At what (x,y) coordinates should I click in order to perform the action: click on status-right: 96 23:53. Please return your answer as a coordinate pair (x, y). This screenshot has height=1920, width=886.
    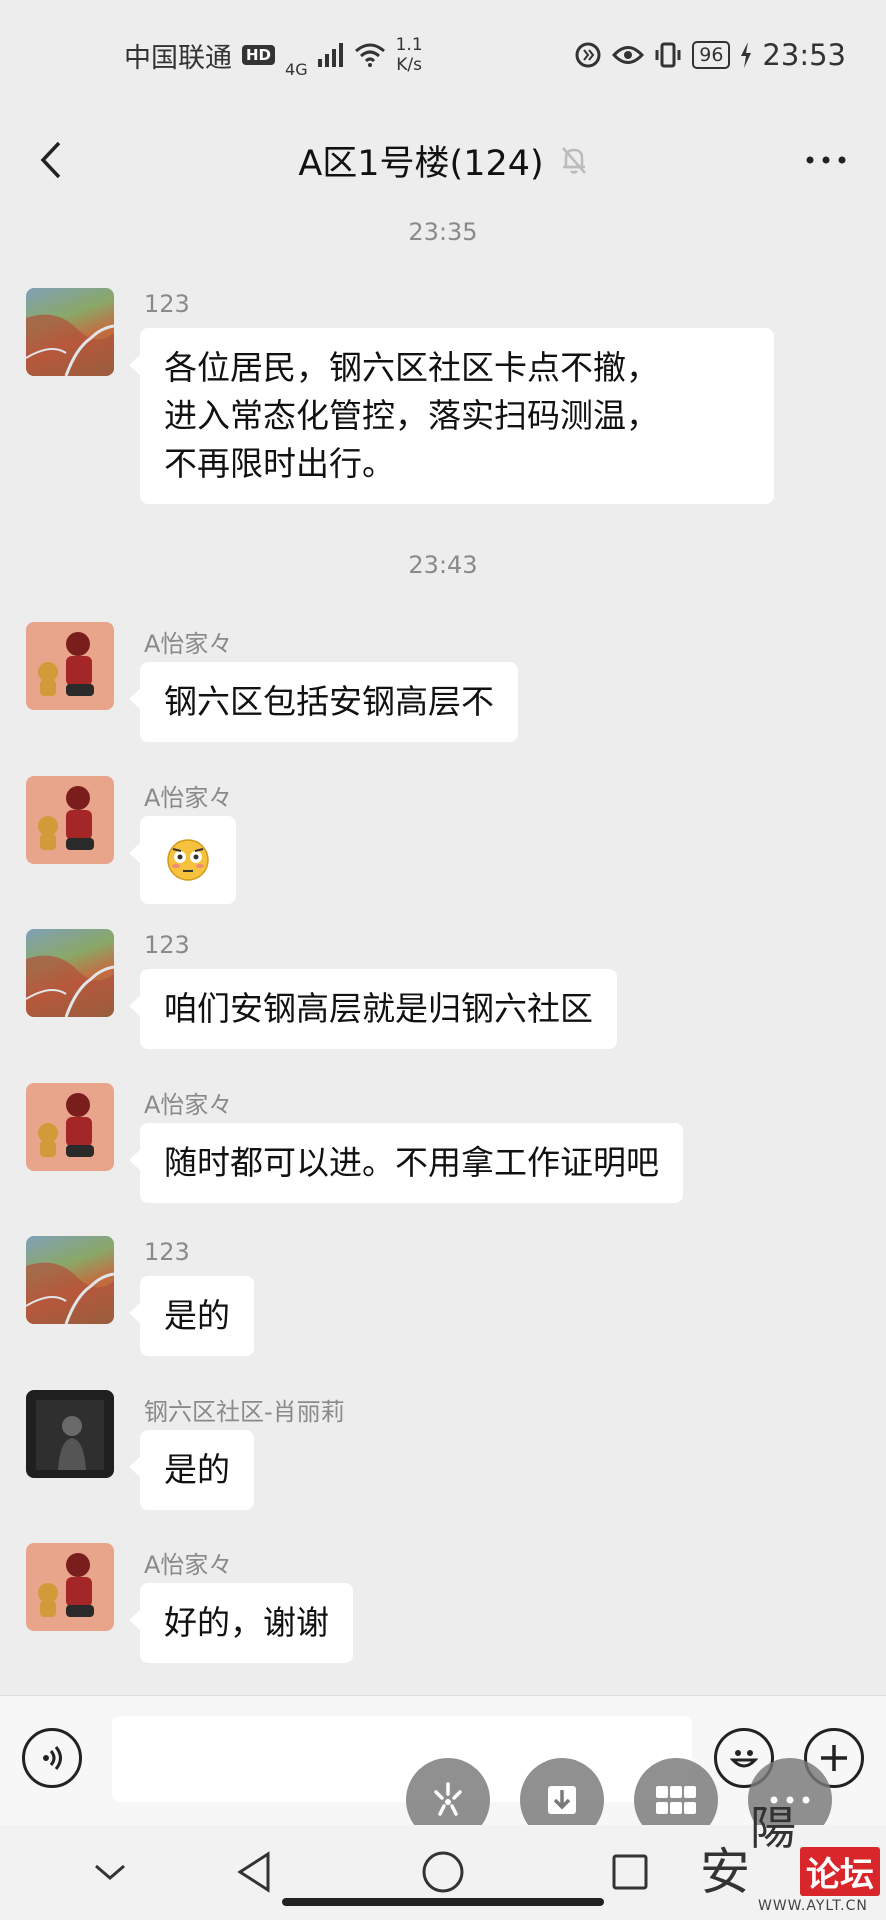
    Looking at the image, I should click on (710, 55).